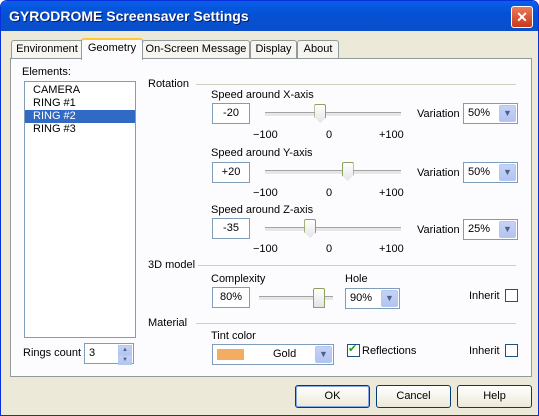 This screenshot has height=416, width=539. What do you see at coordinates (238, 279) in the screenshot?
I see `complexity-label: Complexity` at bounding box center [238, 279].